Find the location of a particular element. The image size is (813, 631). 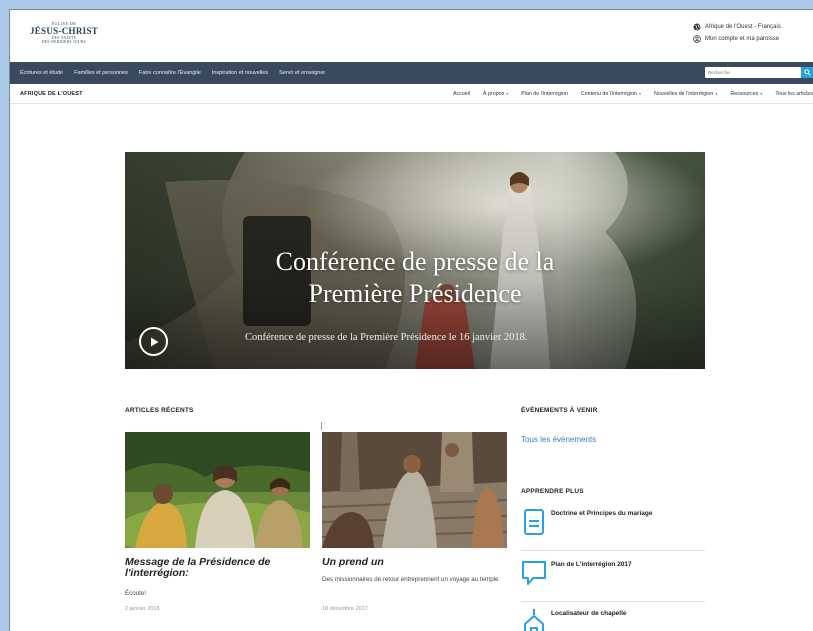

article-title-2: Un prend un is located at coordinates (414, 562).